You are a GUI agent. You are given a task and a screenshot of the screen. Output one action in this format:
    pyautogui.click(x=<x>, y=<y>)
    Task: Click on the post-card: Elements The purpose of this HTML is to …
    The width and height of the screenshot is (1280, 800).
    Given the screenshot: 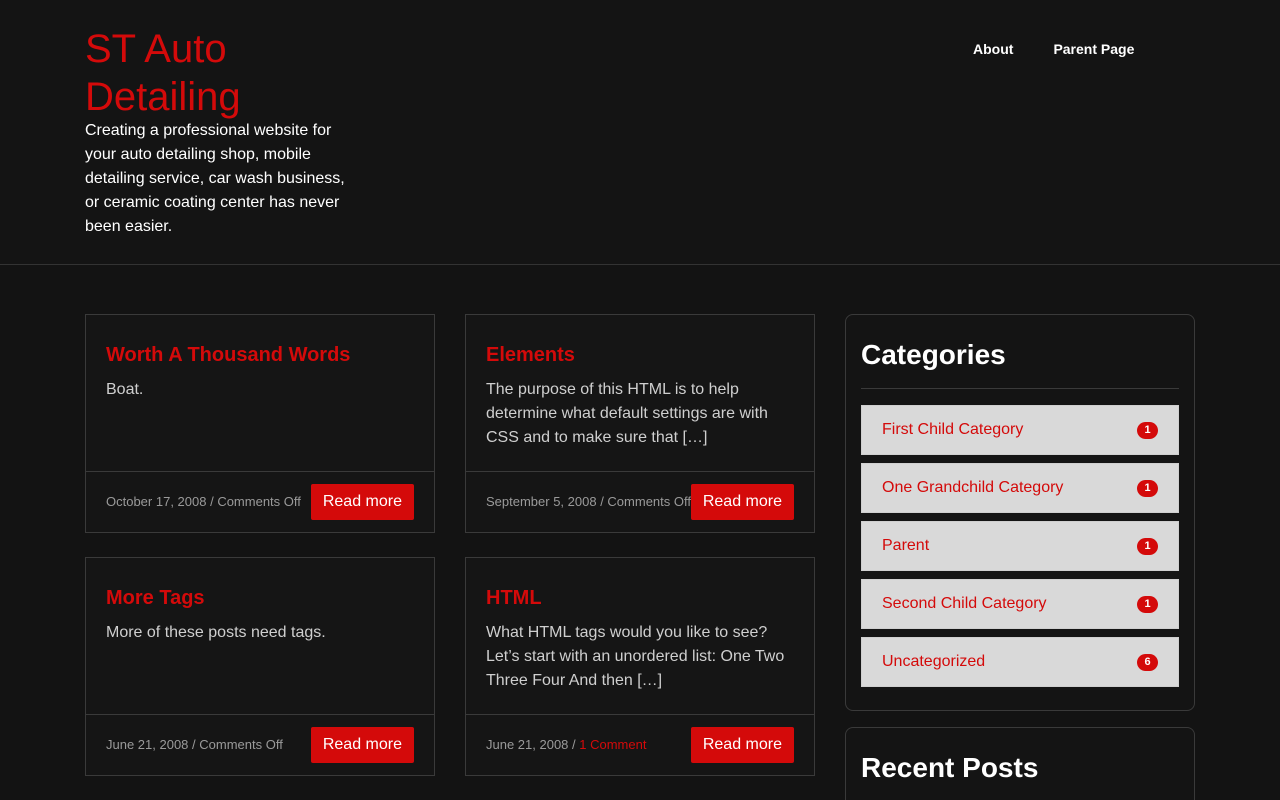 What is the action you would take?
    pyautogui.click(x=640, y=423)
    